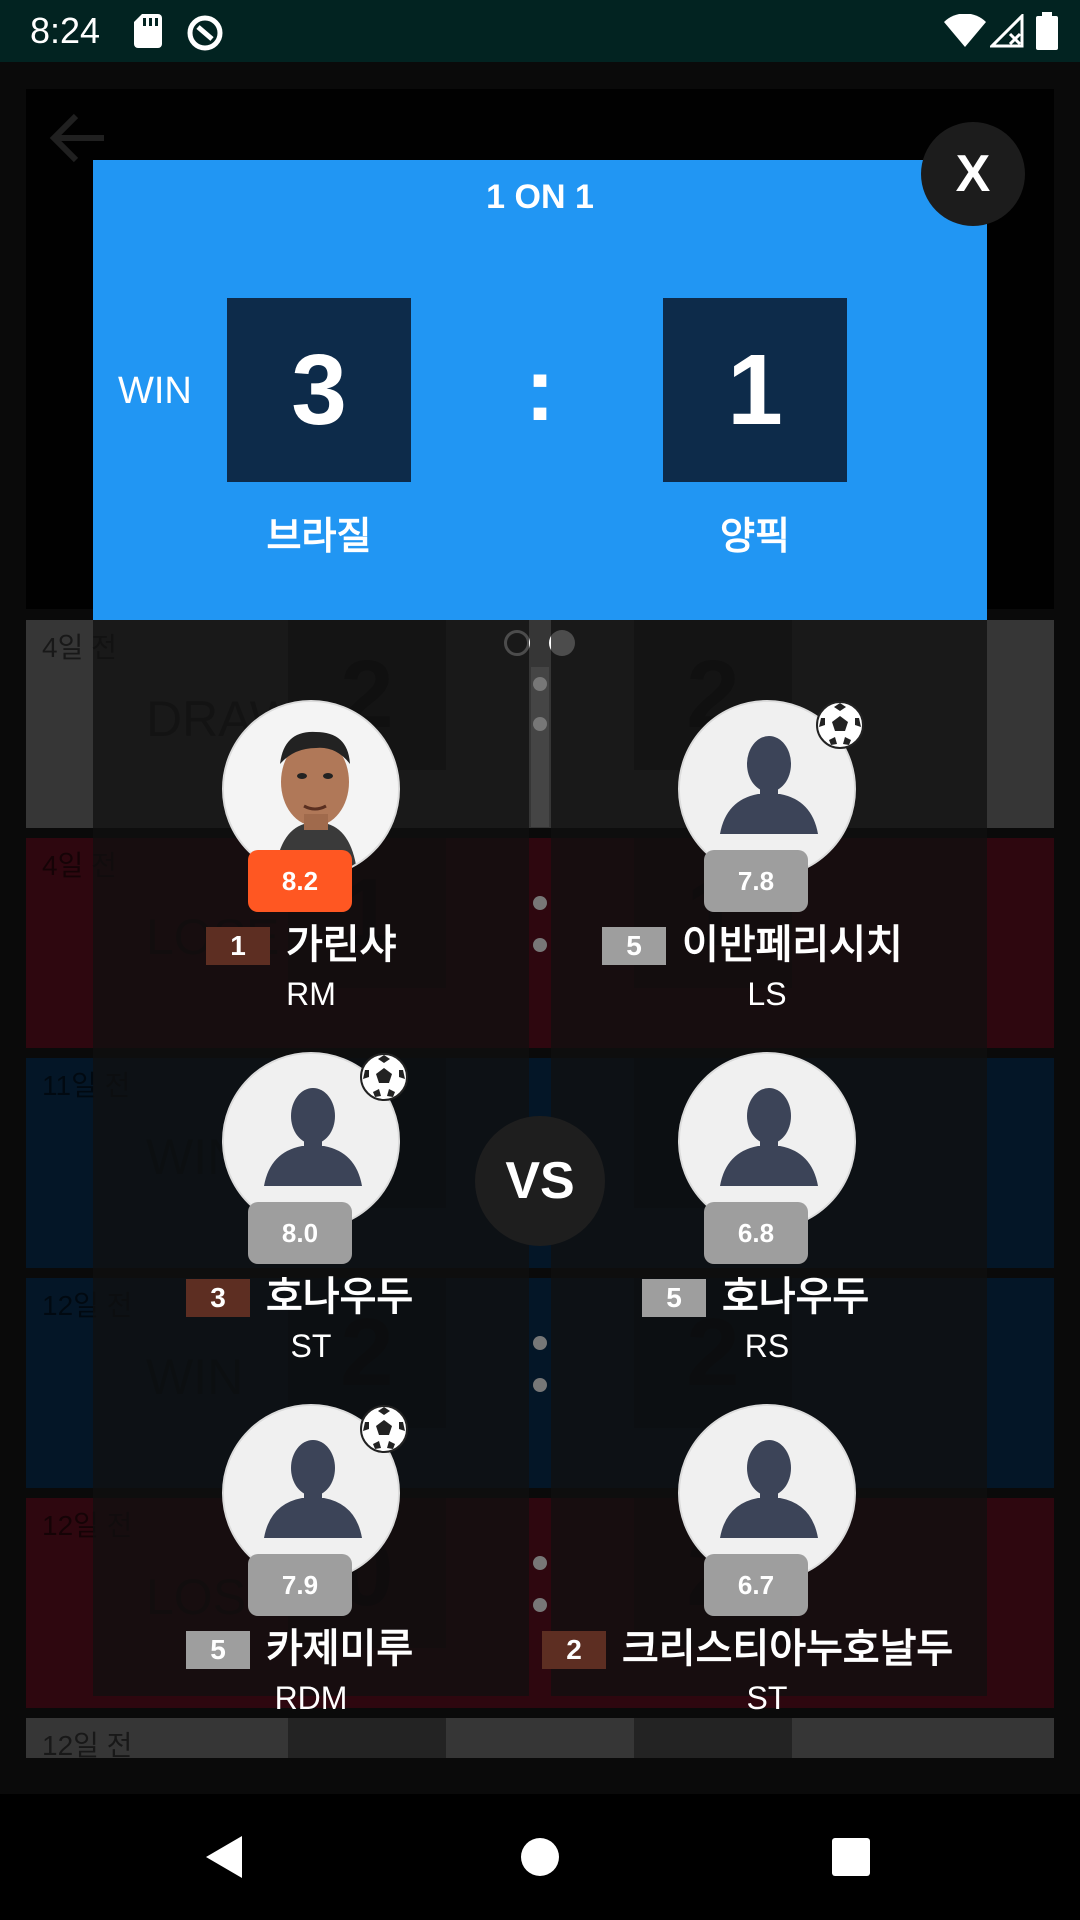  Describe the element at coordinates (311, 1698) in the screenshot. I see `player-position: RDM` at that location.